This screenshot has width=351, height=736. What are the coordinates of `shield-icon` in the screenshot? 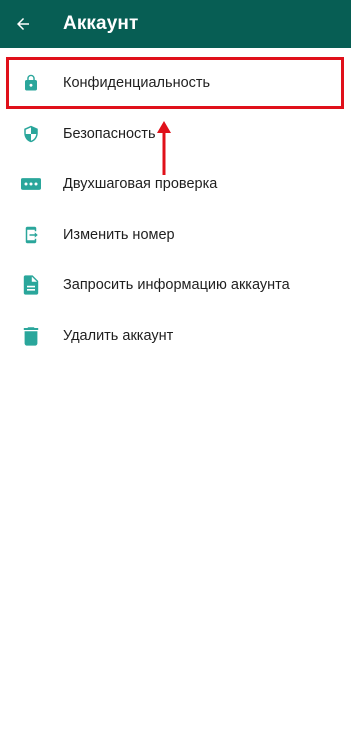 It's located at (31, 134).